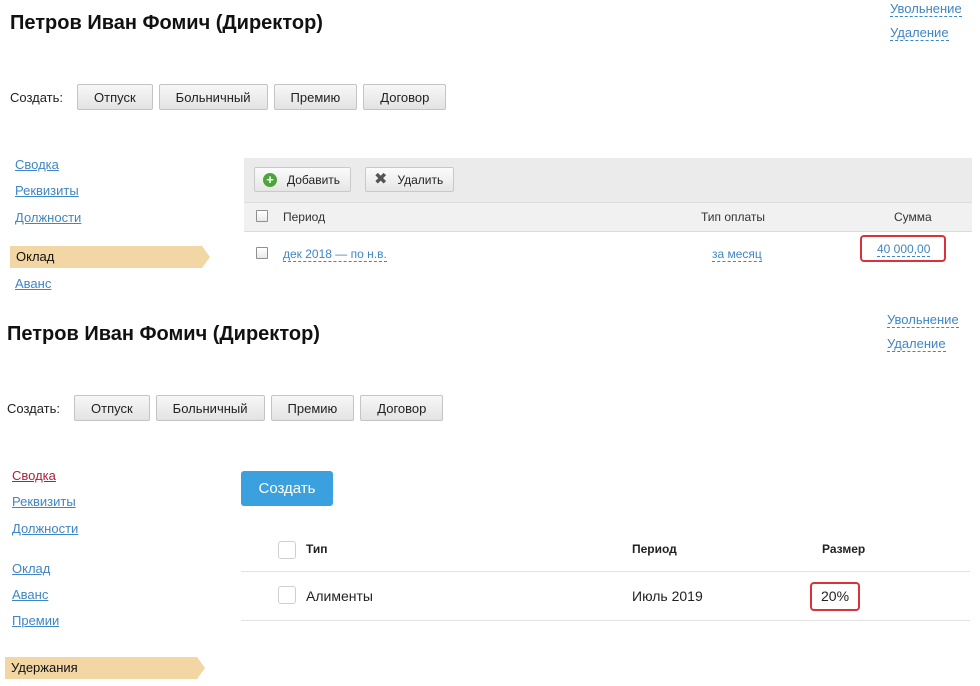 The width and height of the screenshot is (980, 686). I want to click on create-button: Создать, so click(287, 488).